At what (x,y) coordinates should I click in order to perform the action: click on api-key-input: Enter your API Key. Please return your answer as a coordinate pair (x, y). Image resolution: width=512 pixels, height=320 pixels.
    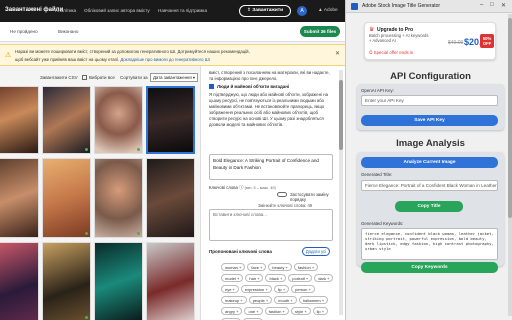
    Looking at the image, I should click on (429, 100).